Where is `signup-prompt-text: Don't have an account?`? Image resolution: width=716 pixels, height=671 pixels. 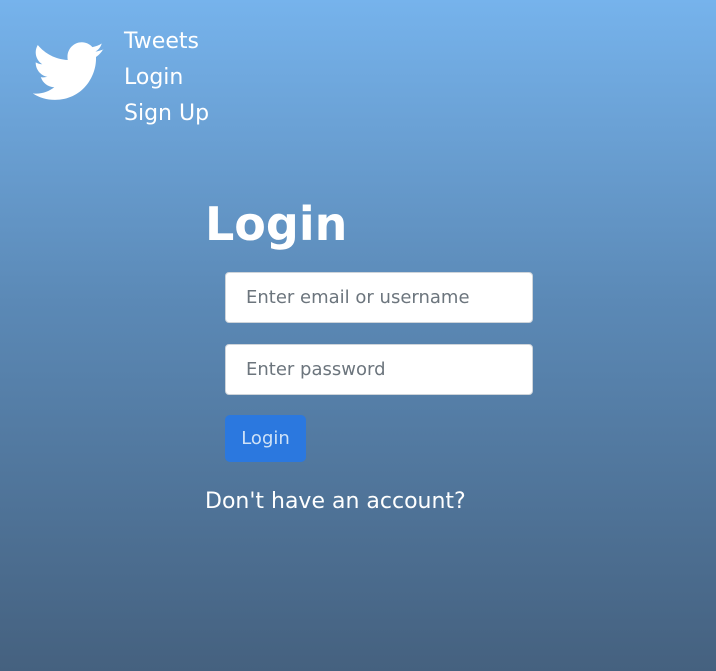 signup-prompt-text: Don't have an account? is located at coordinates (335, 501).